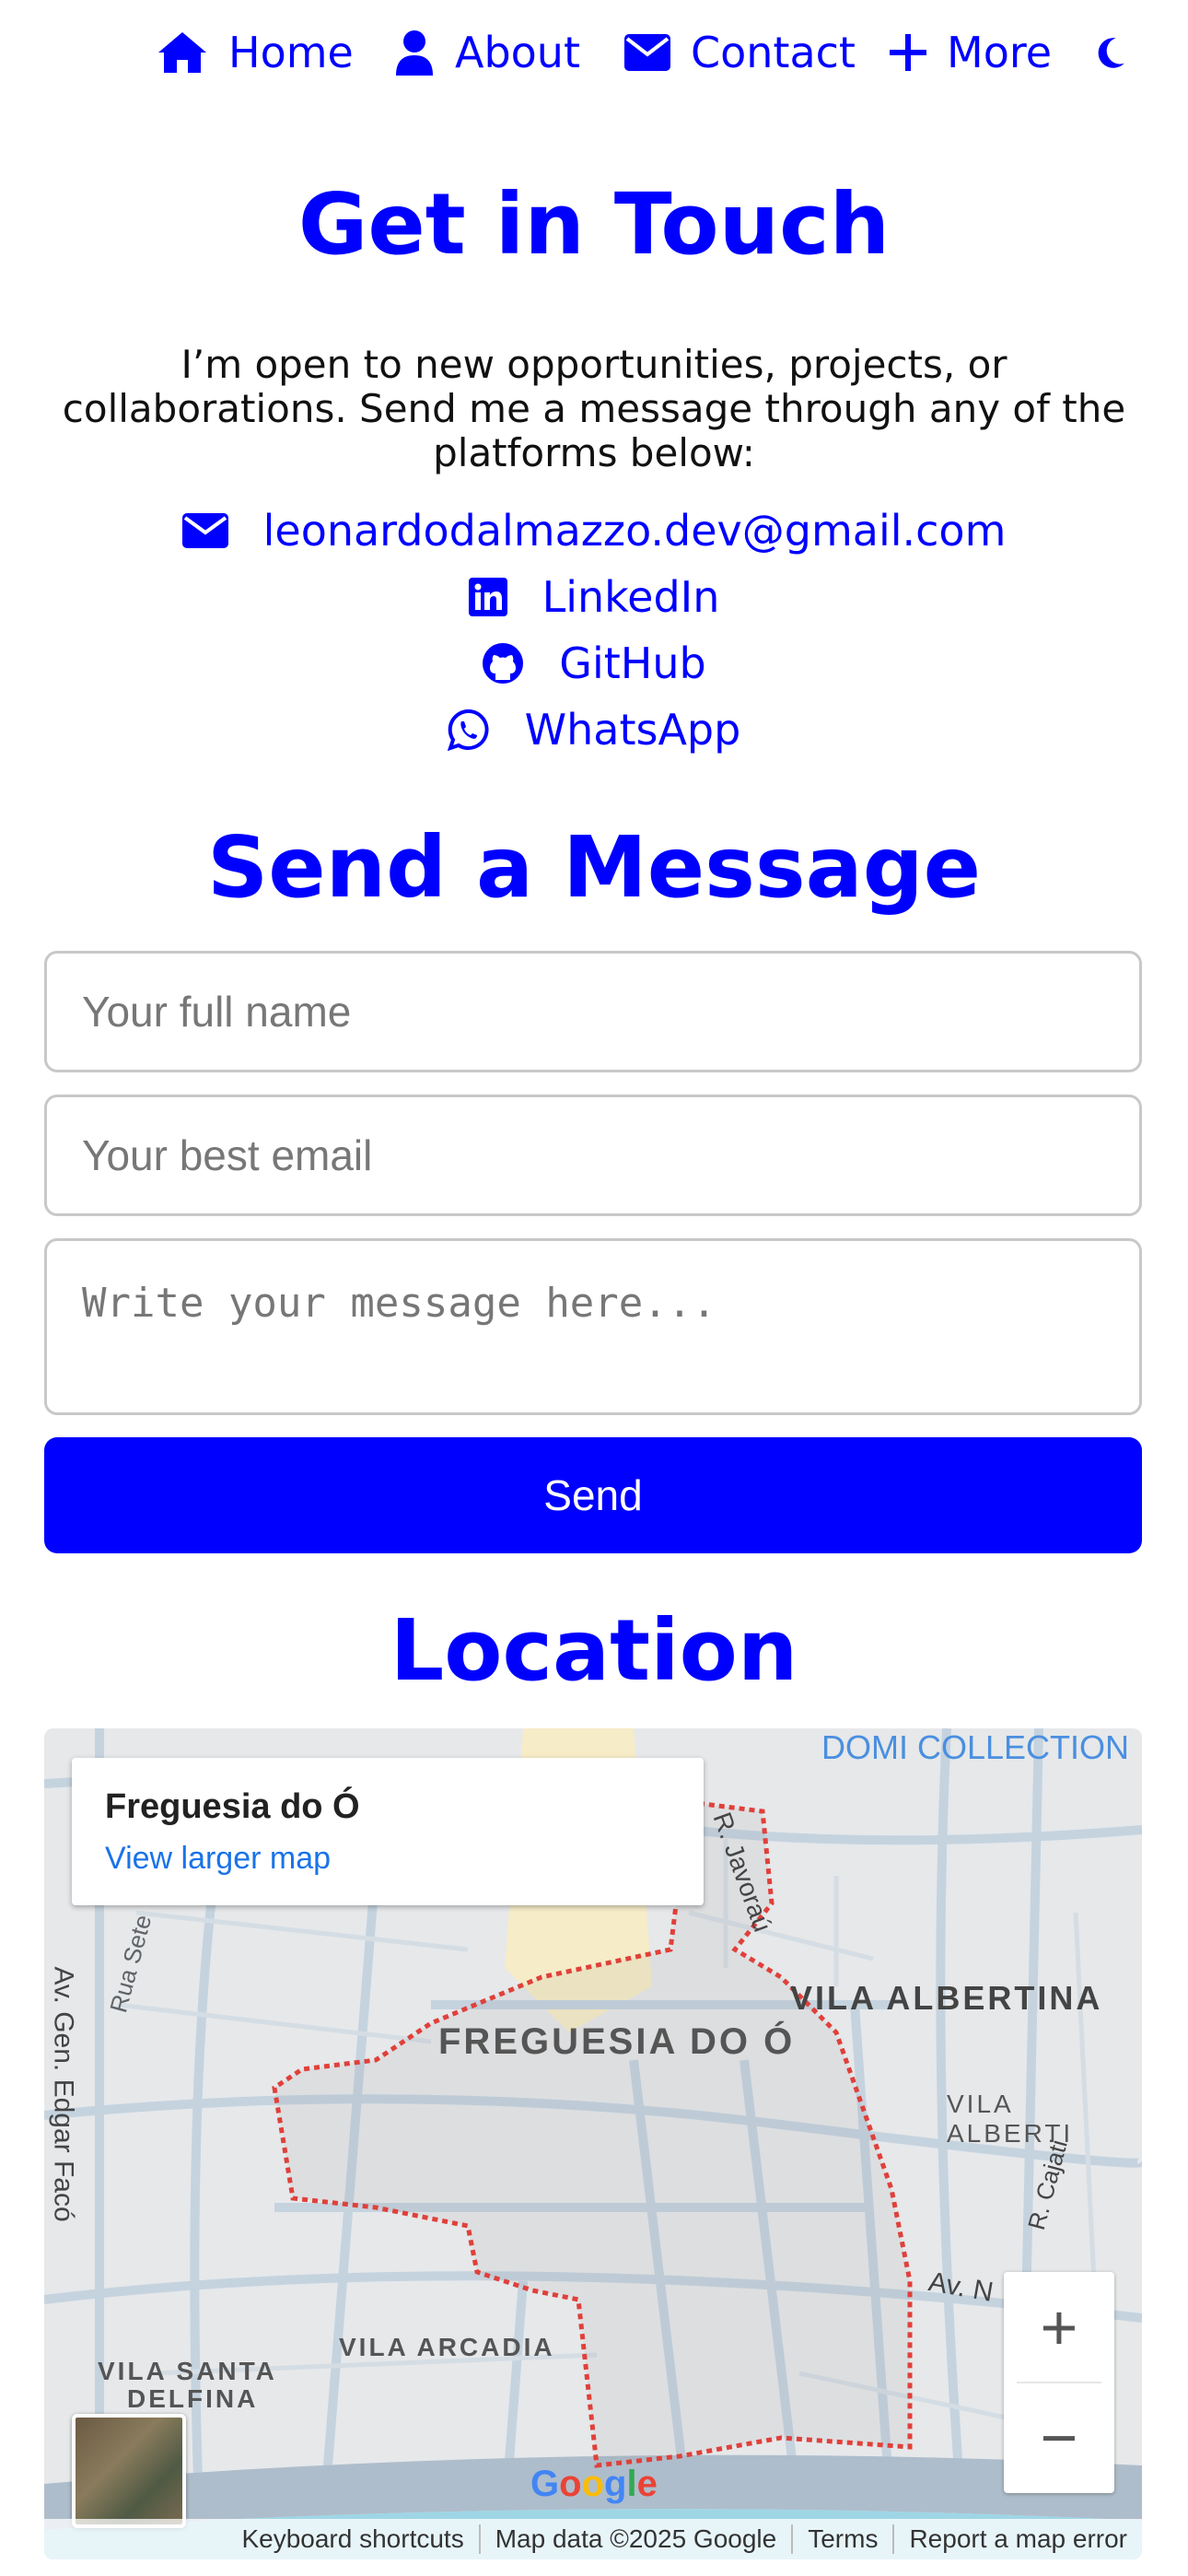 The width and height of the screenshot is (1188, 2576). I want to click on linkedin-icon, so click(487, 597).